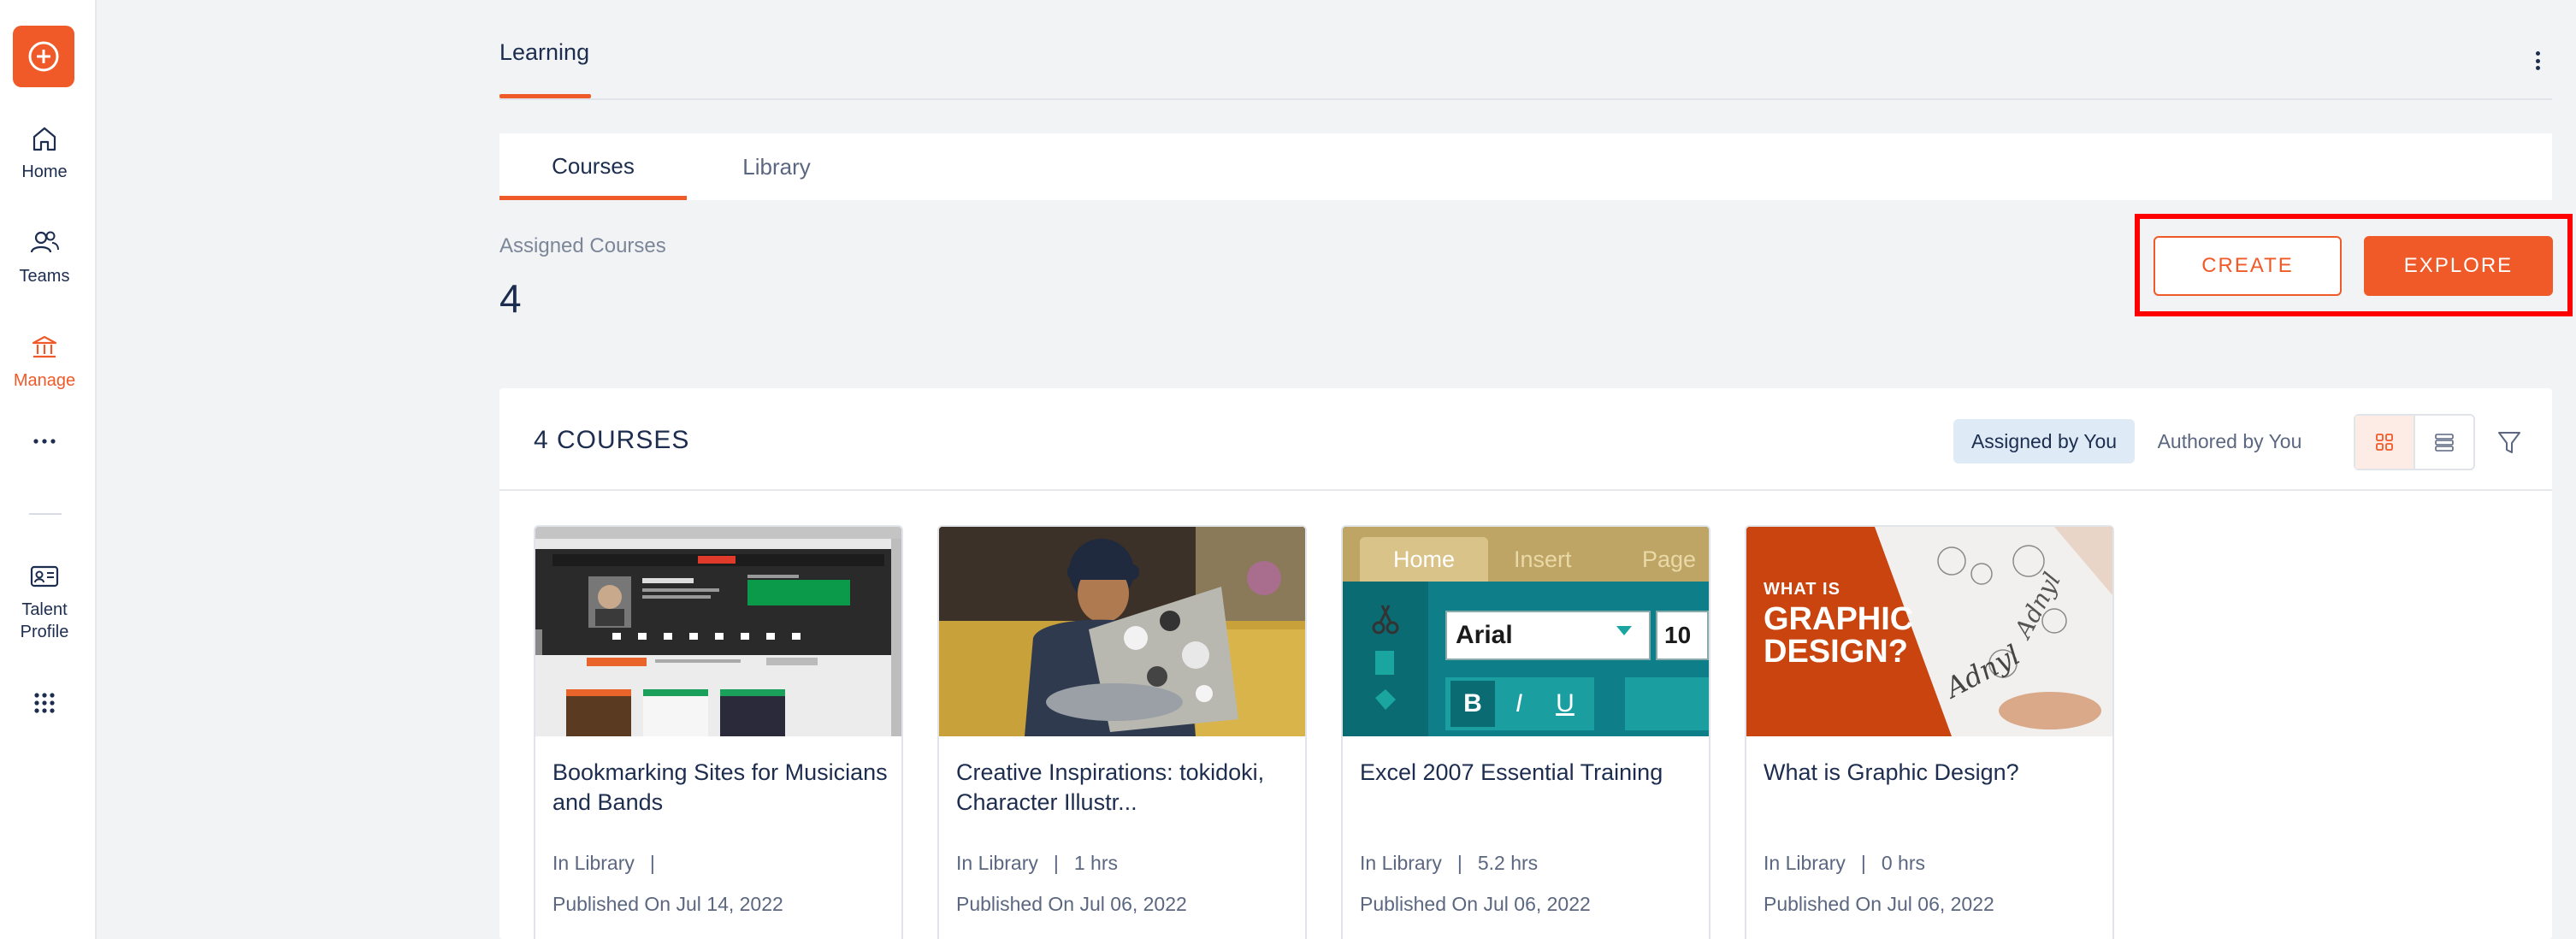 The width and height of the screenshot is (2576, 939). What do you see at coordinates (776, 166) in the screenshot?
I see `tab-library: Library` at bounding box center [776, 166].